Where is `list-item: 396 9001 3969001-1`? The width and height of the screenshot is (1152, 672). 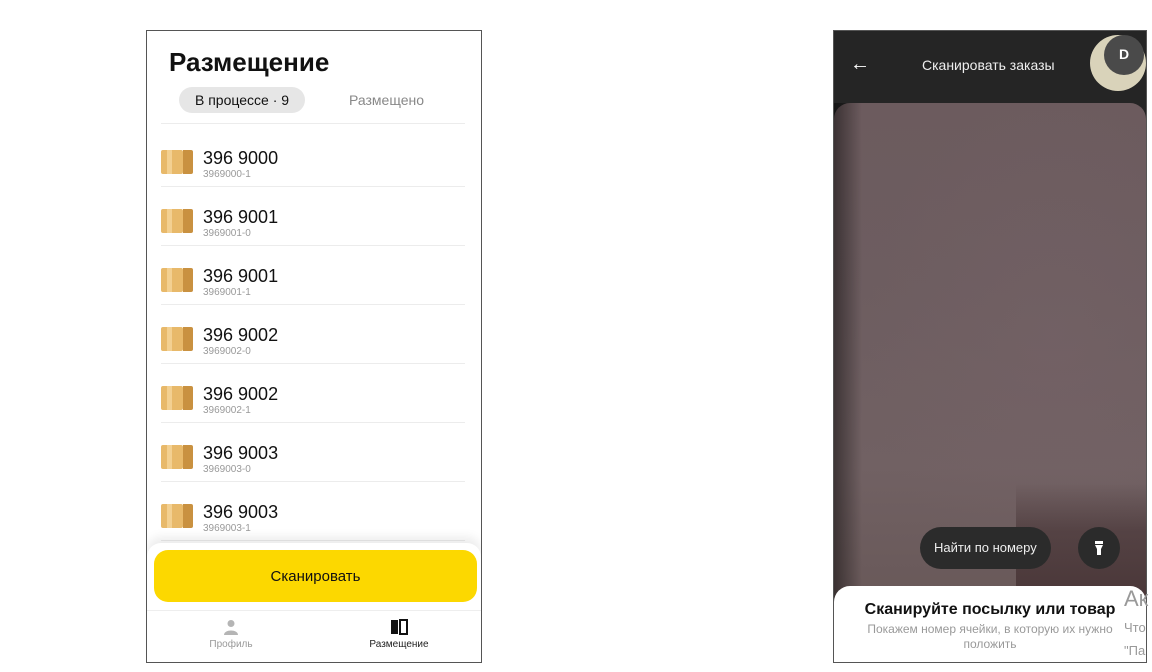
list-item: 396 9001 3969001-1 is located at coordinates (313, 275).